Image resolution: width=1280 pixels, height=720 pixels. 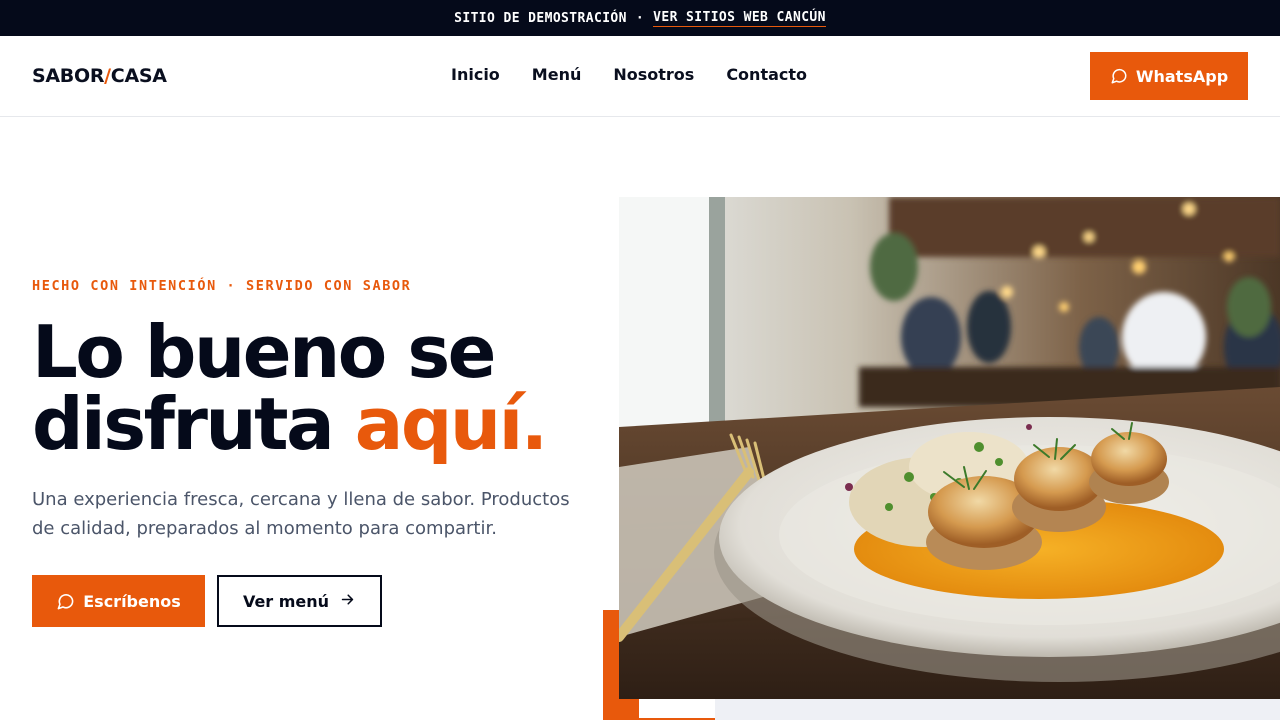 I want to click on whatsapp-button-label: WhatsApp, so click(x=1182, y=76).